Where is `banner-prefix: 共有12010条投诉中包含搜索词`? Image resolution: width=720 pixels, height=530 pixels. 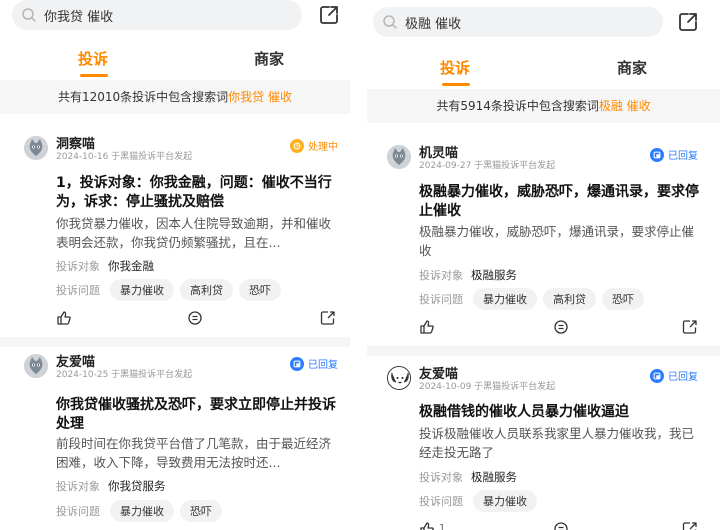 banner-prefix: 共有12010条投诉中包含搜索词 is located at coordinates (143, 97).